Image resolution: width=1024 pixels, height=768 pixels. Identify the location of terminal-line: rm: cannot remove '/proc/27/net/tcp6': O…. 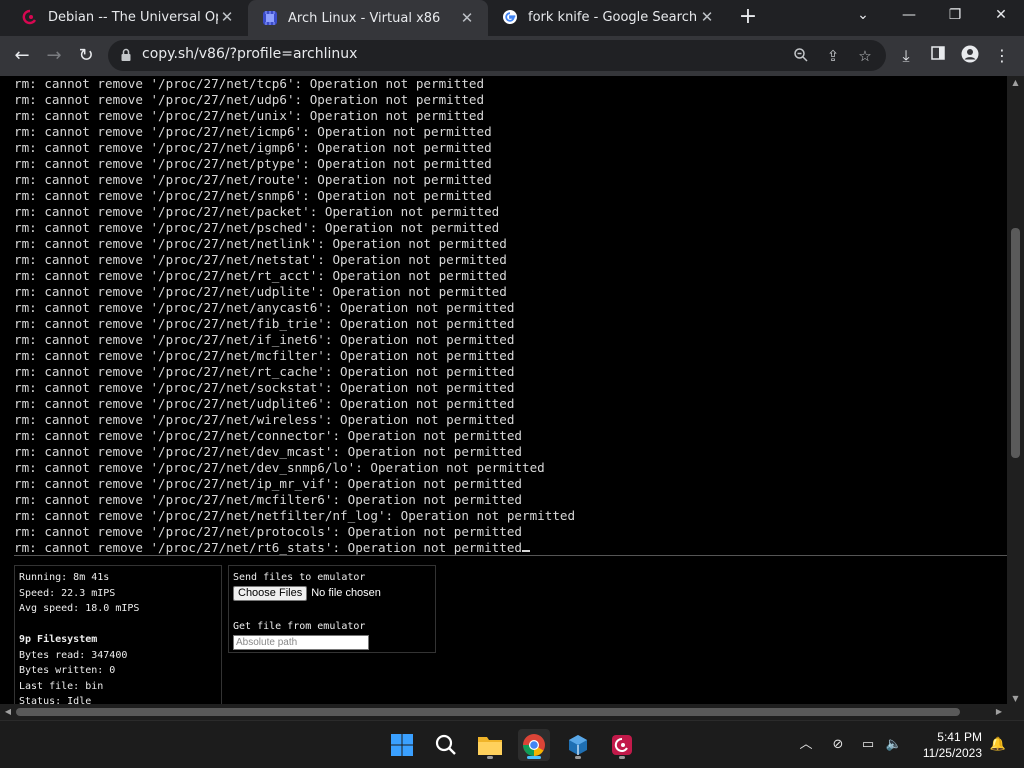
(249, 83).